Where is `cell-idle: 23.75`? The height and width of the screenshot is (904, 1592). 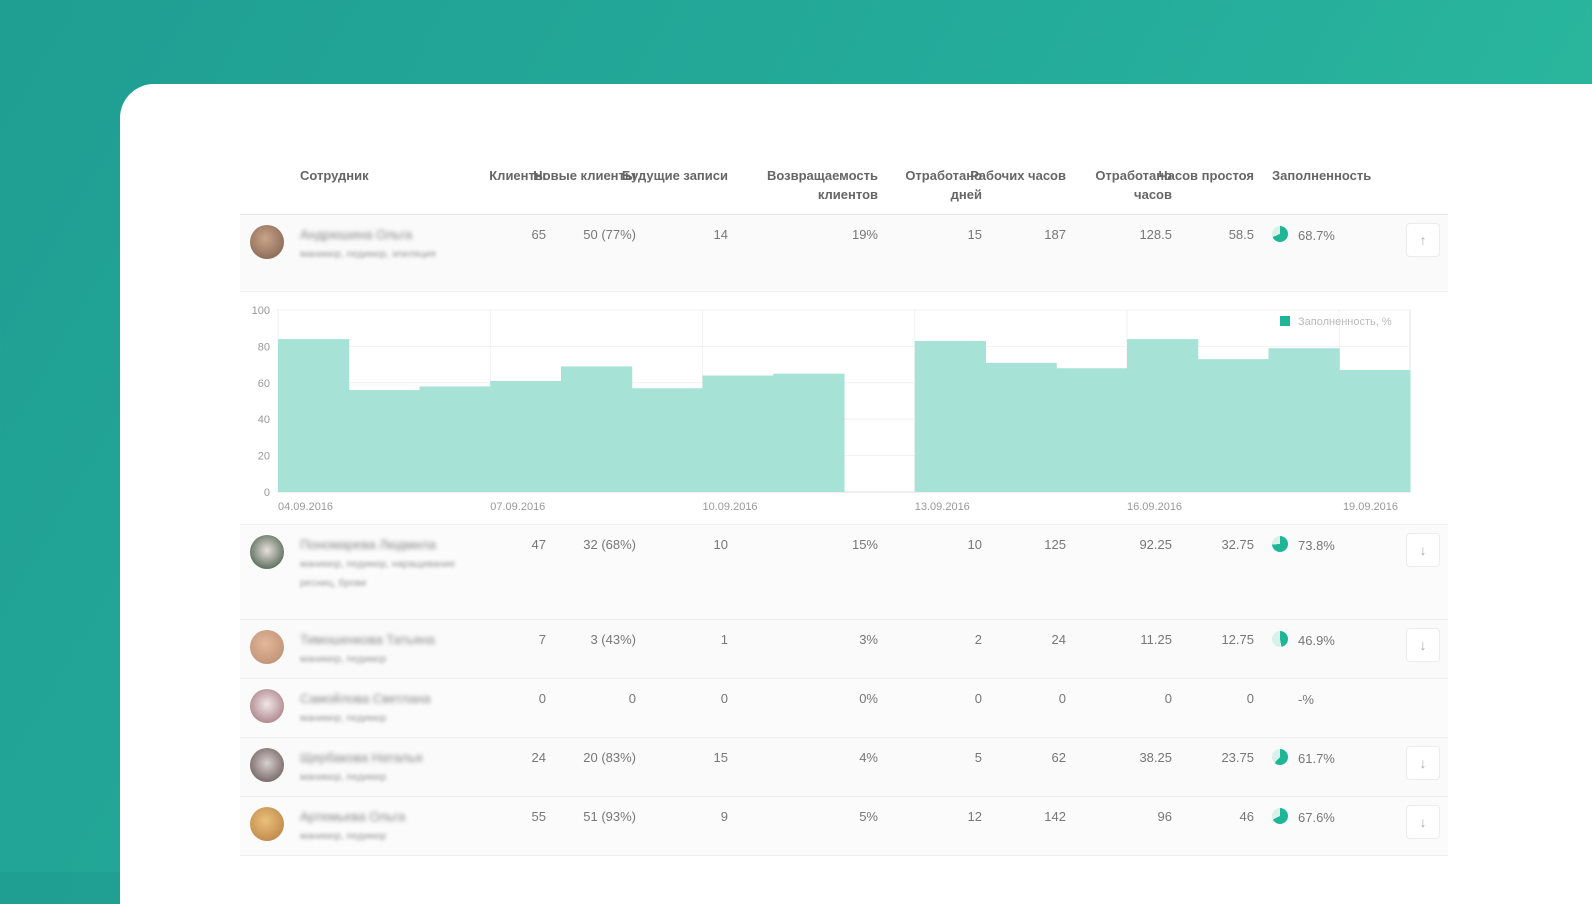 cell-idle: 23.75 is located at coordinates (1237, 757).